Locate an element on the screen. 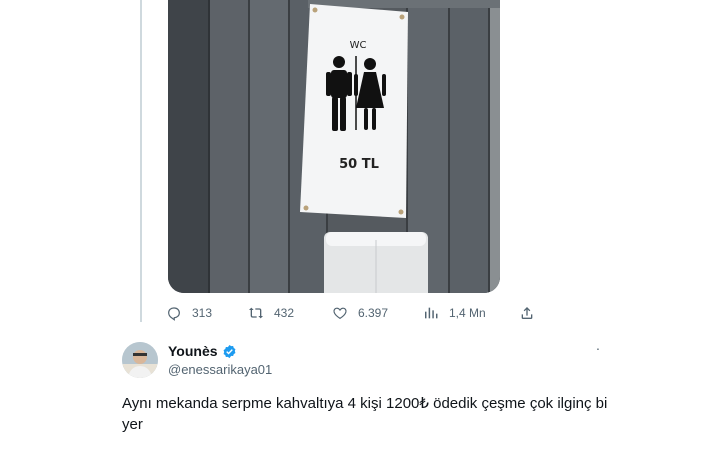  avatar is located at coordinates (140, 360).